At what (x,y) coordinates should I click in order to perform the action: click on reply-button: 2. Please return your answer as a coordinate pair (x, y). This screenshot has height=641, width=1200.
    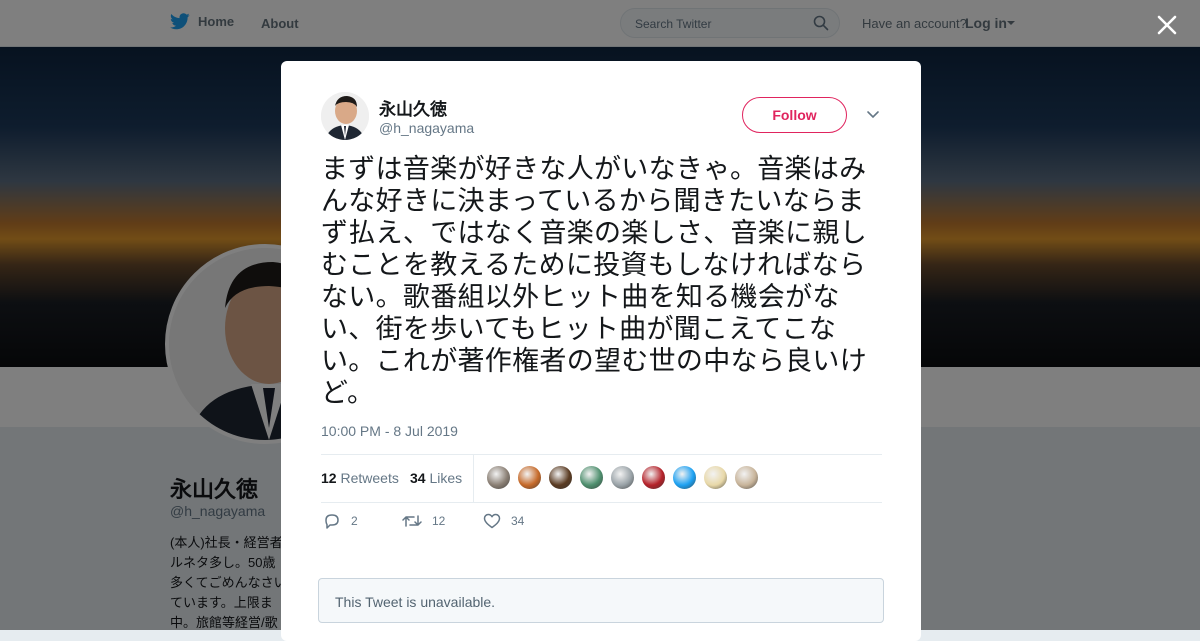
    Looking at the image, I should click on (340, 521).